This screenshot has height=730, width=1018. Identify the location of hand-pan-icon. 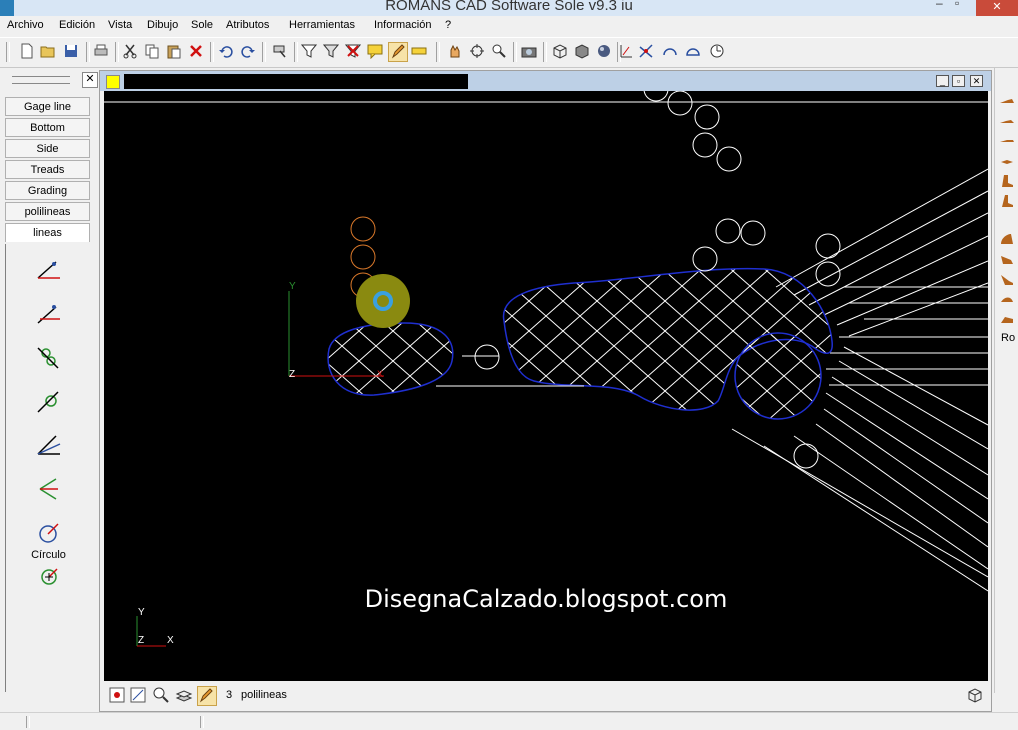
(455, 51).